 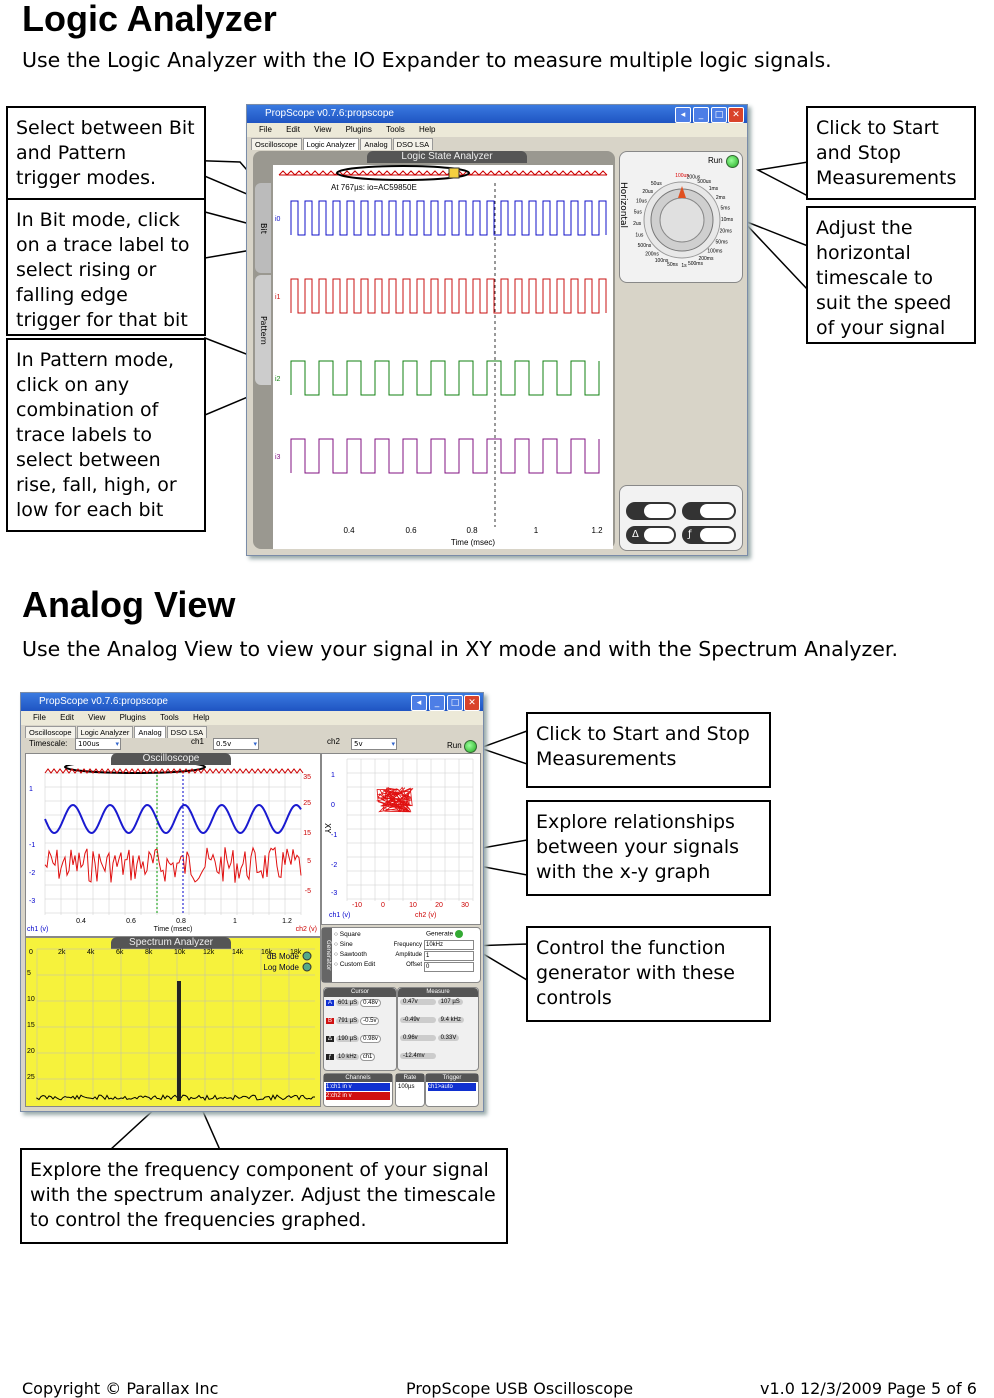 What do you see at coordinates (438, 1025) in the screenshot?
I see `measure-row: -0.49v 9.4 kHz` at bounding box center [438, 1025].